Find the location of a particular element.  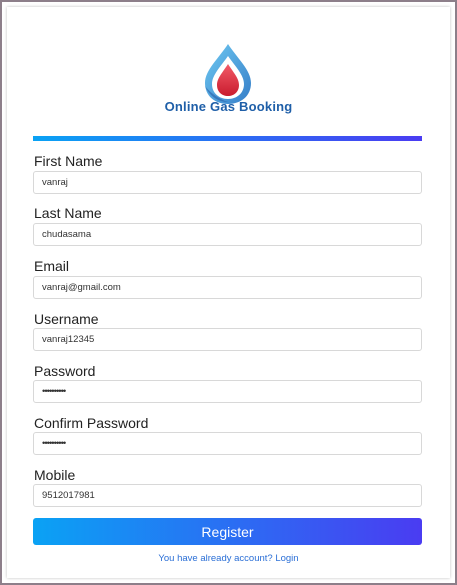

last-name-label: Last Name is located at coordinates (68, 213).